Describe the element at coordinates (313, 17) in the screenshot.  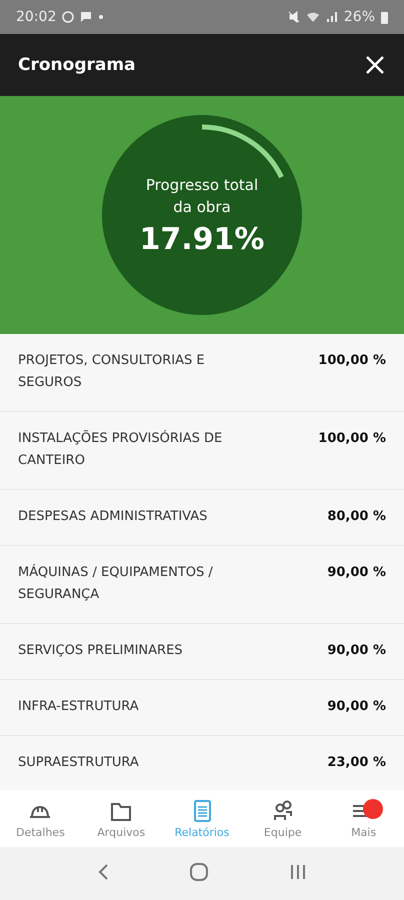
I see `wifi-icon` at that location.